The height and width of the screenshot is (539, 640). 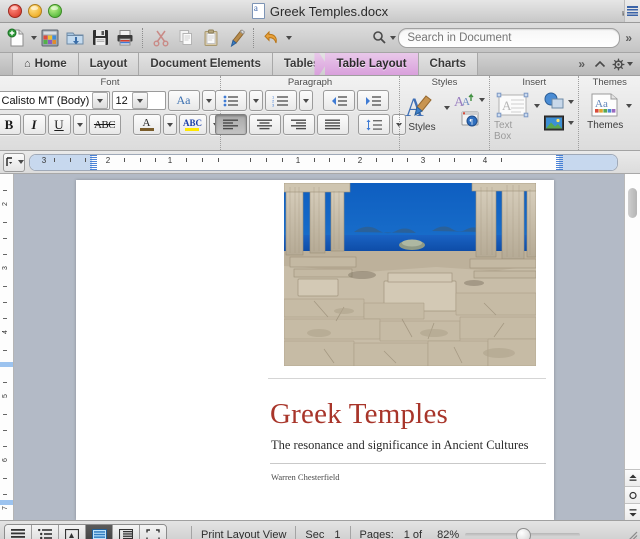 I want to click on justify-button, so click(x=332, y=124).